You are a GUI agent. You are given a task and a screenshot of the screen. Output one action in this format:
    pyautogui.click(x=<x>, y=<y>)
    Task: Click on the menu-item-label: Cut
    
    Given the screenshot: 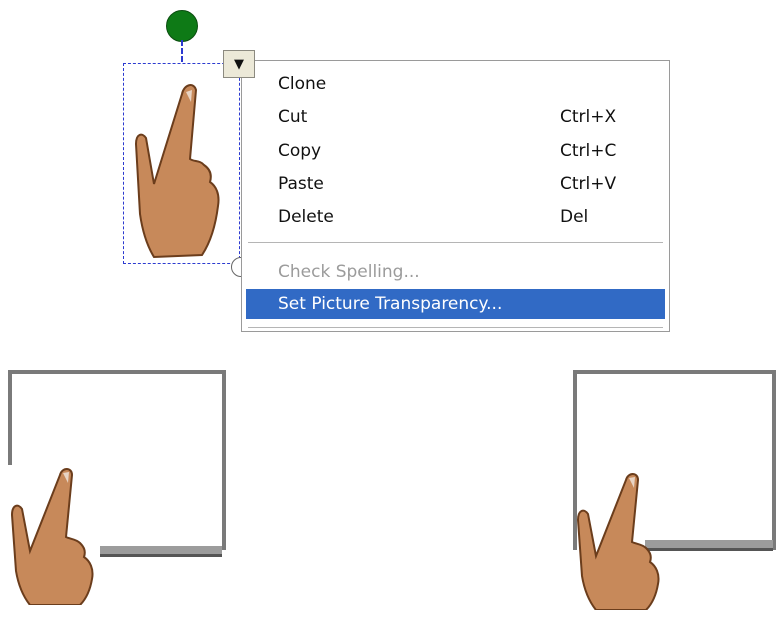 What is the action you would take?
    pyautogui.click(x=293, y=117)
    